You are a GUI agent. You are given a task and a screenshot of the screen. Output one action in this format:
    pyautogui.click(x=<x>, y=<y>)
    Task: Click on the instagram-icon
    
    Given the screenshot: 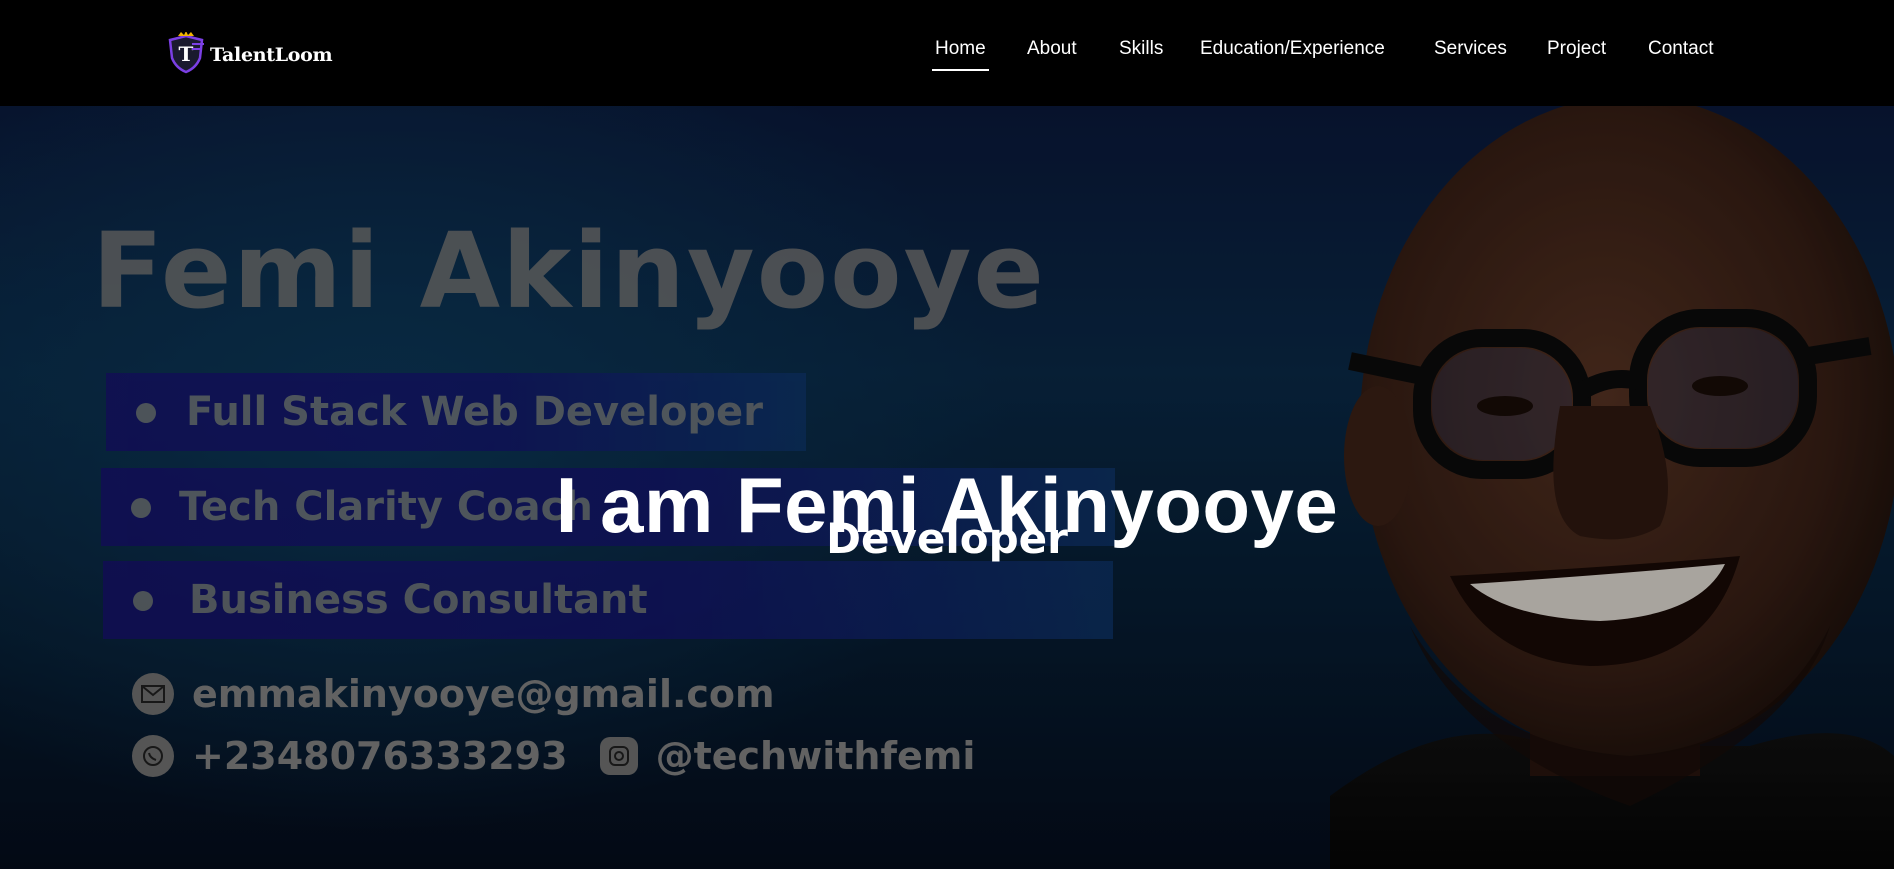 What is the action you would take?
    pyautogui.click(x=618, y=756)
    